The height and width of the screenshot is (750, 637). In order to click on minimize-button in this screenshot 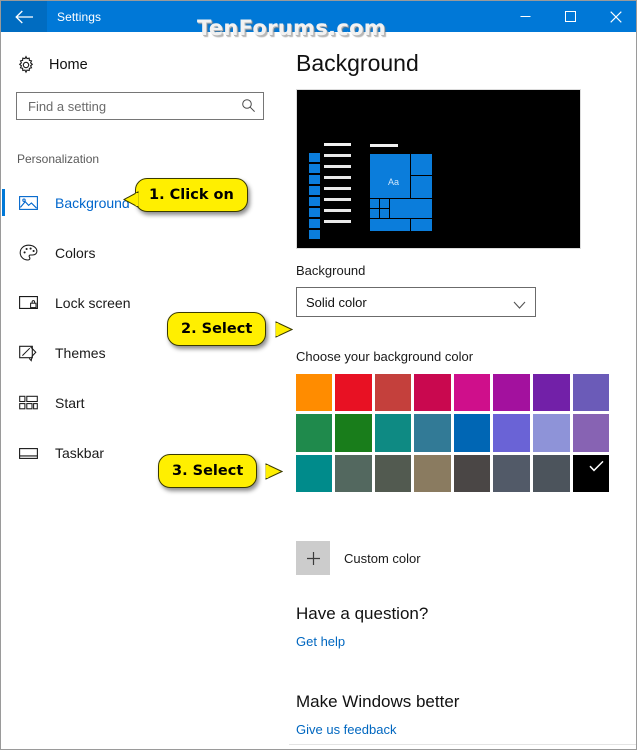, I will do `click(525, 16)`.